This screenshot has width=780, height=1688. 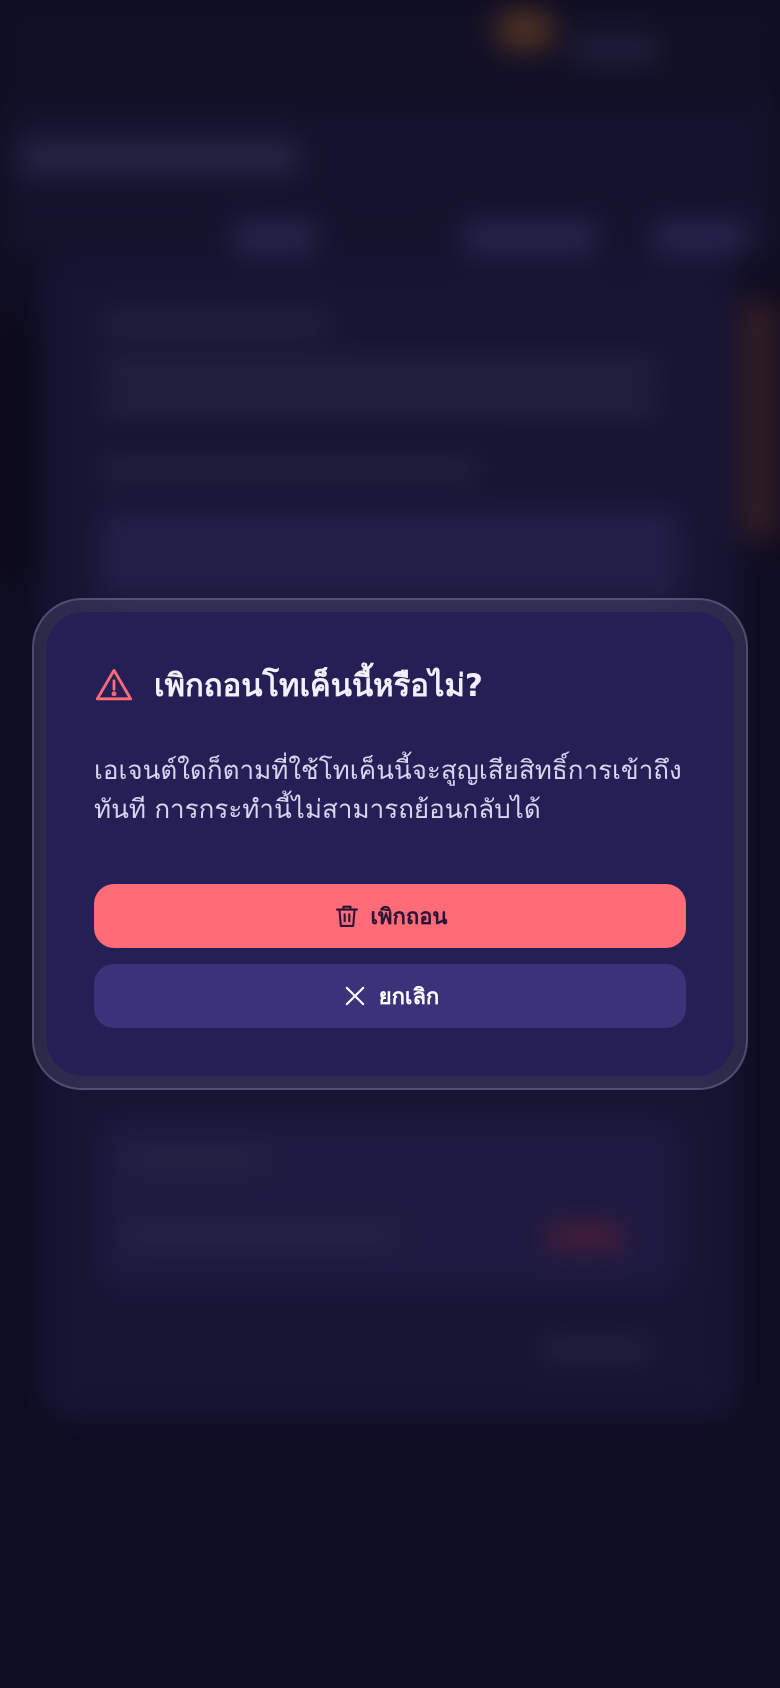 What do you see at coordinates (114, 684) in the screenshot?
I see `warning-triangle-icon` at bounding box center [114, 684].